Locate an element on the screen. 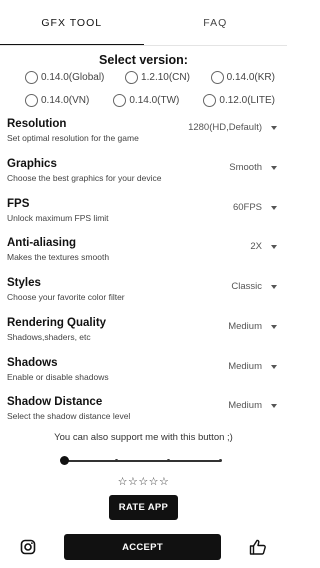  styles-dropdown: Classic is located at coordinates (255, 286).